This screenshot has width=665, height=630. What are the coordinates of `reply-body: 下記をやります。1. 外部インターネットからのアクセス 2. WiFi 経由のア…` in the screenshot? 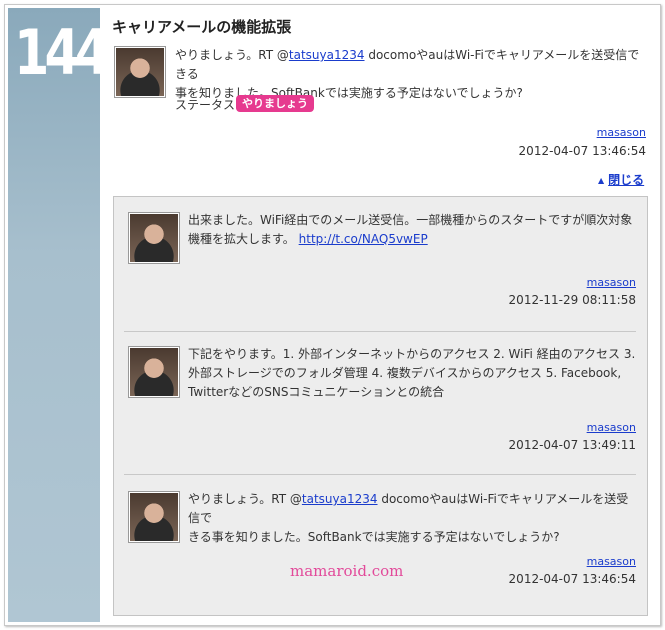 It's located at (412, 373).